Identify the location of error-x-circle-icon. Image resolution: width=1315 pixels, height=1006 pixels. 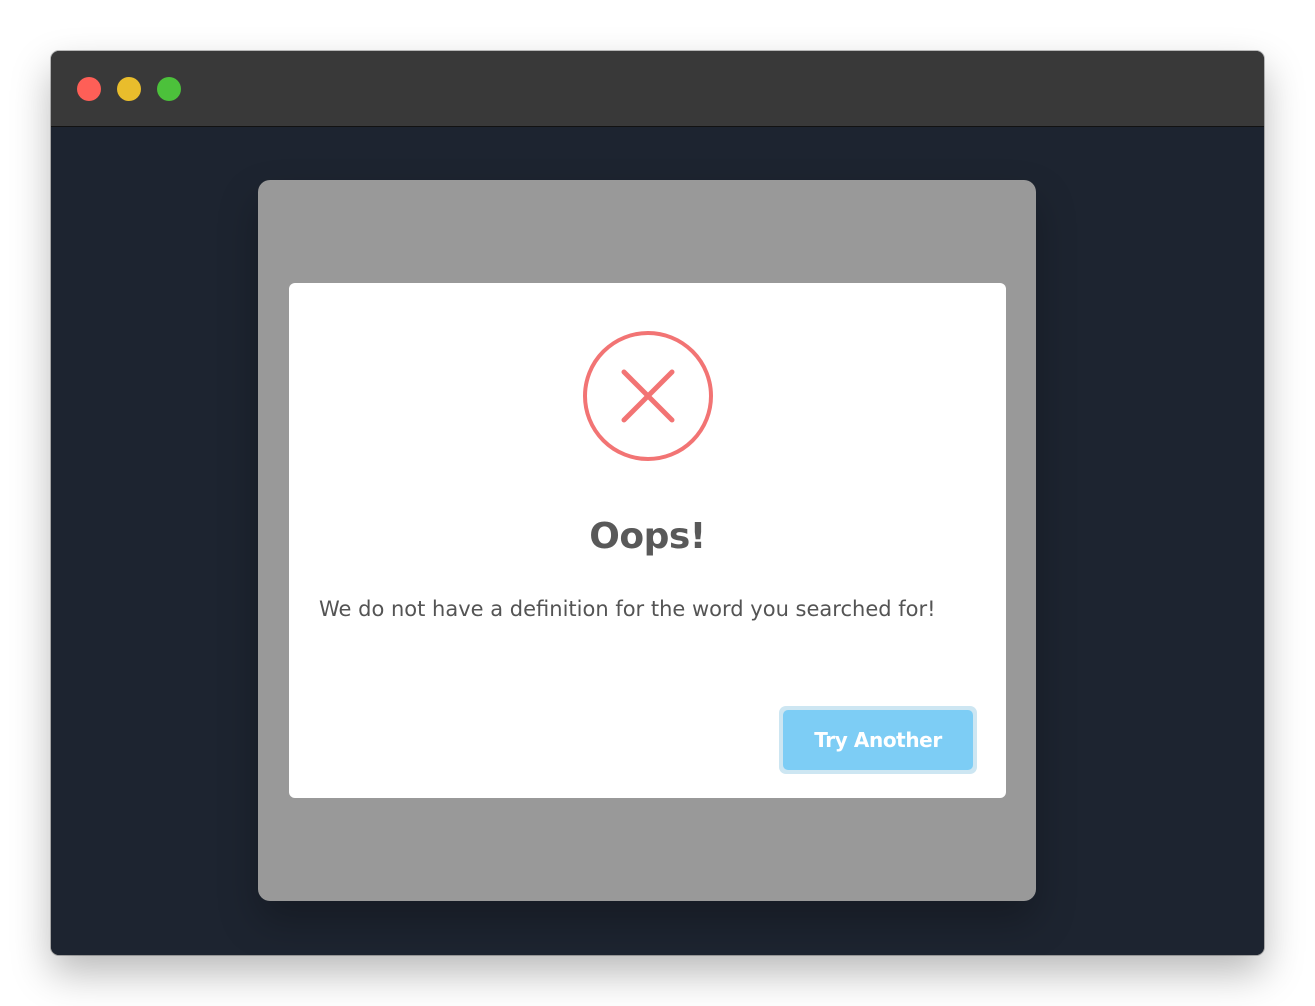
(648, 396).